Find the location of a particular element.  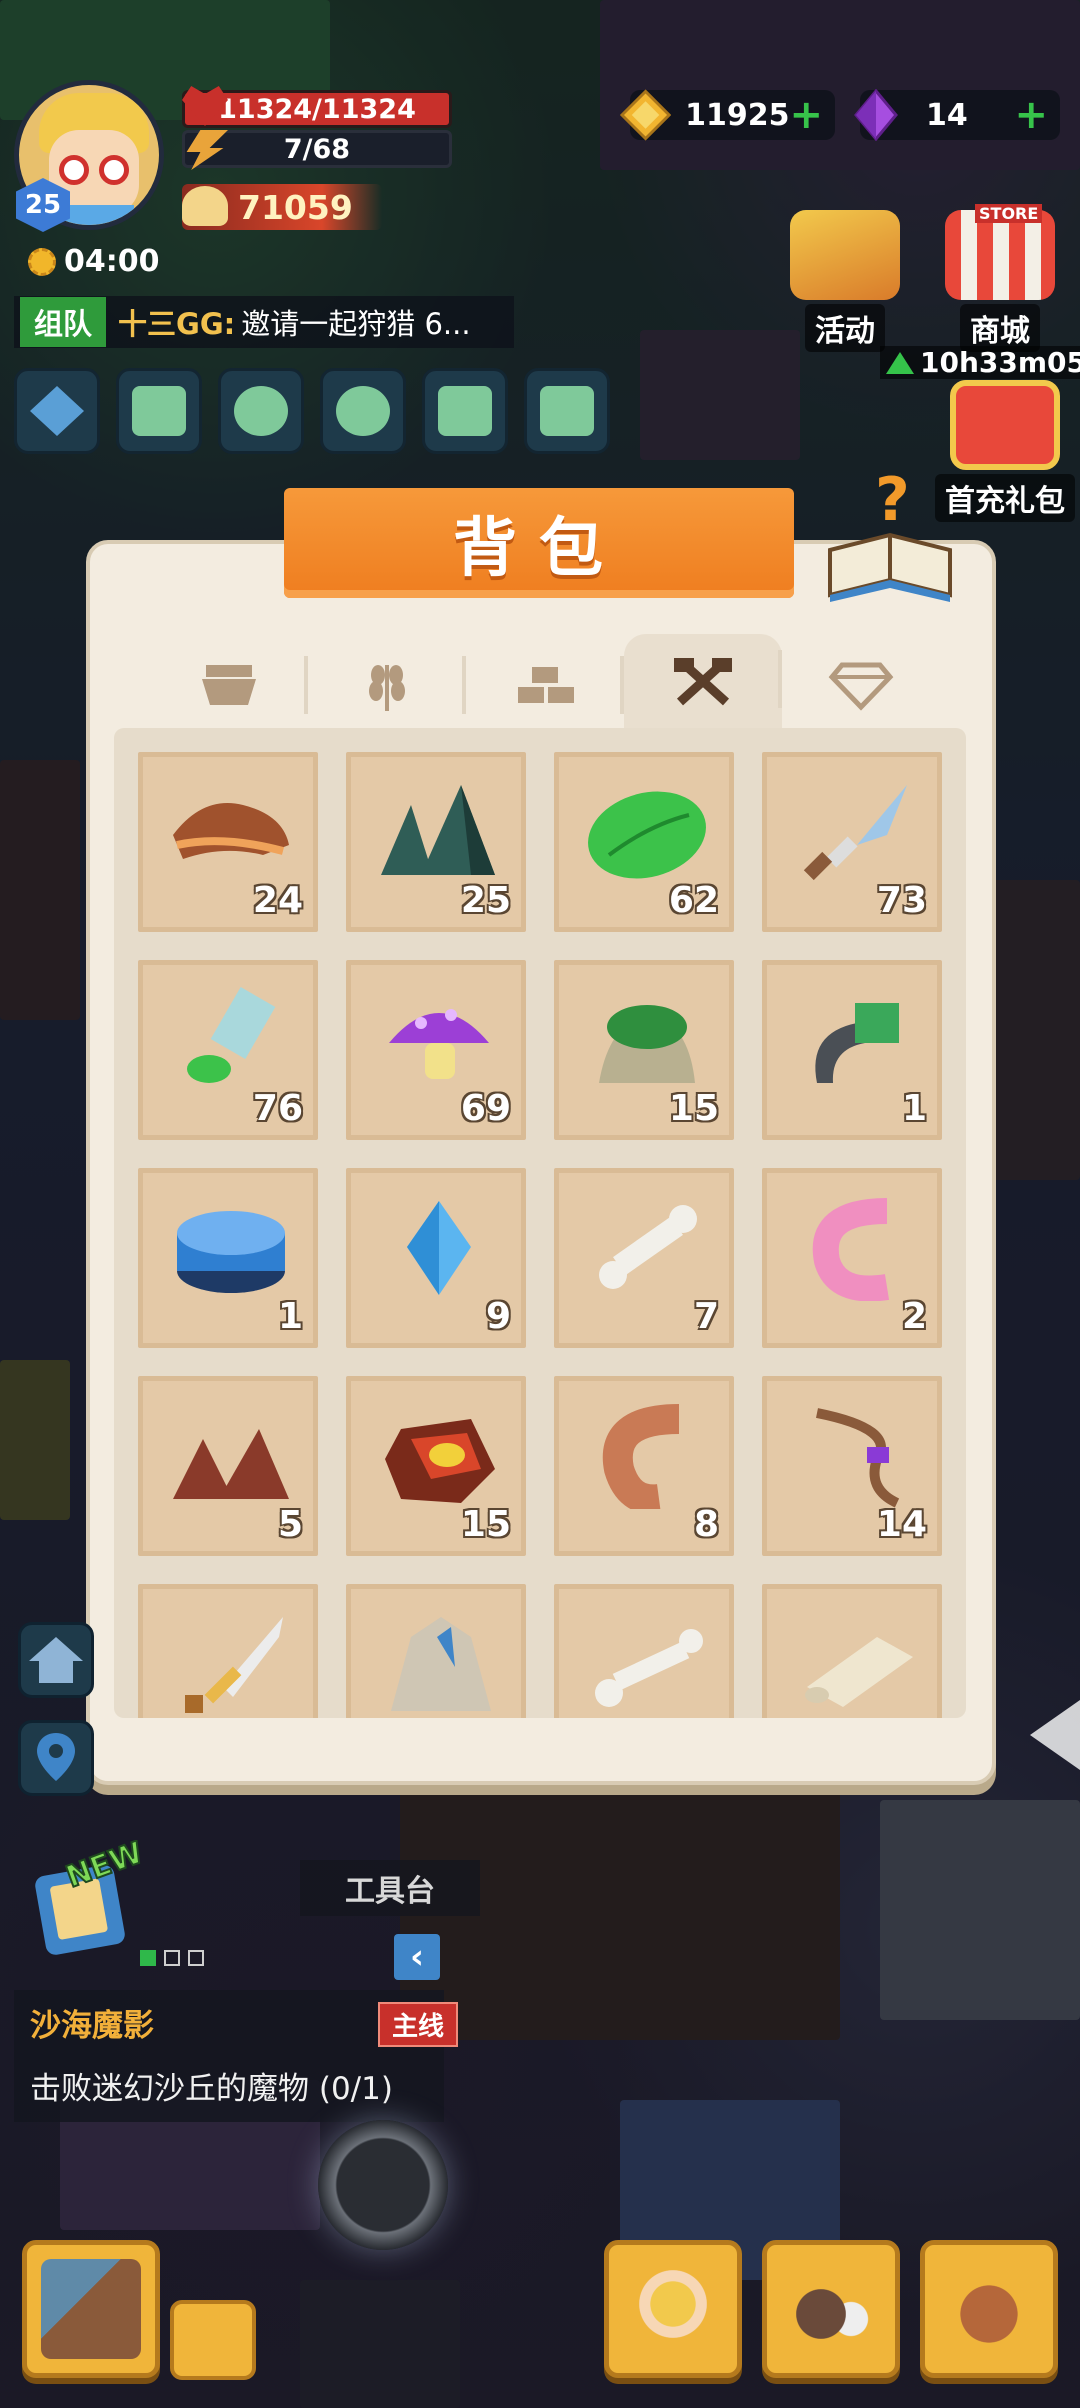

mail-button is located at coordinates (159, 411).